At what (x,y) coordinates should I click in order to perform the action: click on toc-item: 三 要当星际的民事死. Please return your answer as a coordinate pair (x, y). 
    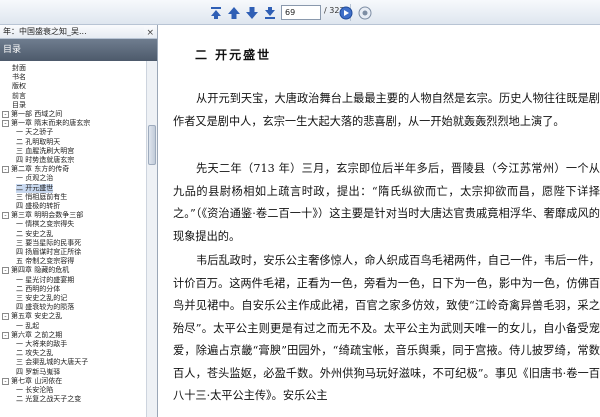
    Looking at the image, I should click on (73, 243).